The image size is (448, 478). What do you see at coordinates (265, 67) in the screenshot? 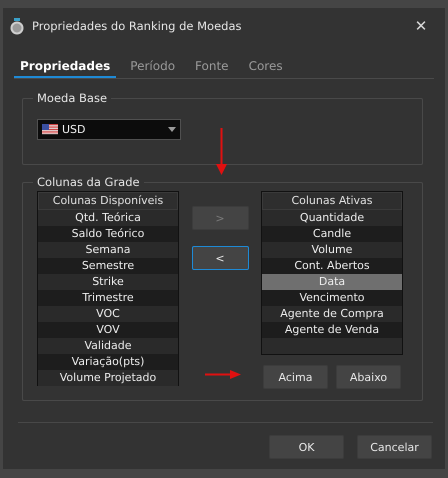
I see `tab: Cores` at bounding box center [265, 67].